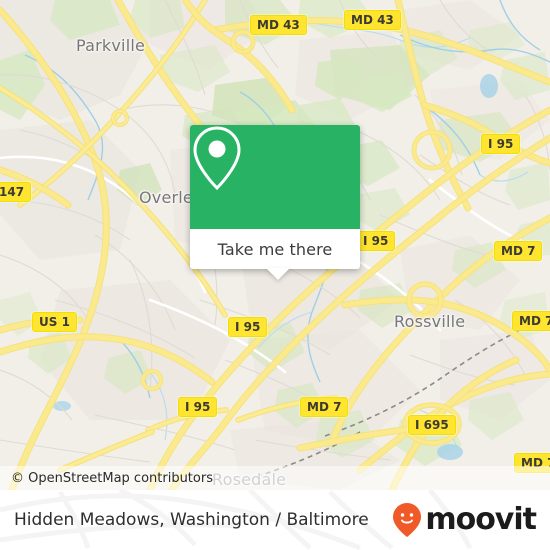 The width and height of the screenshot is (550, 550). What do you see at coordinates (275, 478) in the screenshot?
I see `map-attribution-bar: © OpenStreetMap contributors` at bounding box center [275, 478].